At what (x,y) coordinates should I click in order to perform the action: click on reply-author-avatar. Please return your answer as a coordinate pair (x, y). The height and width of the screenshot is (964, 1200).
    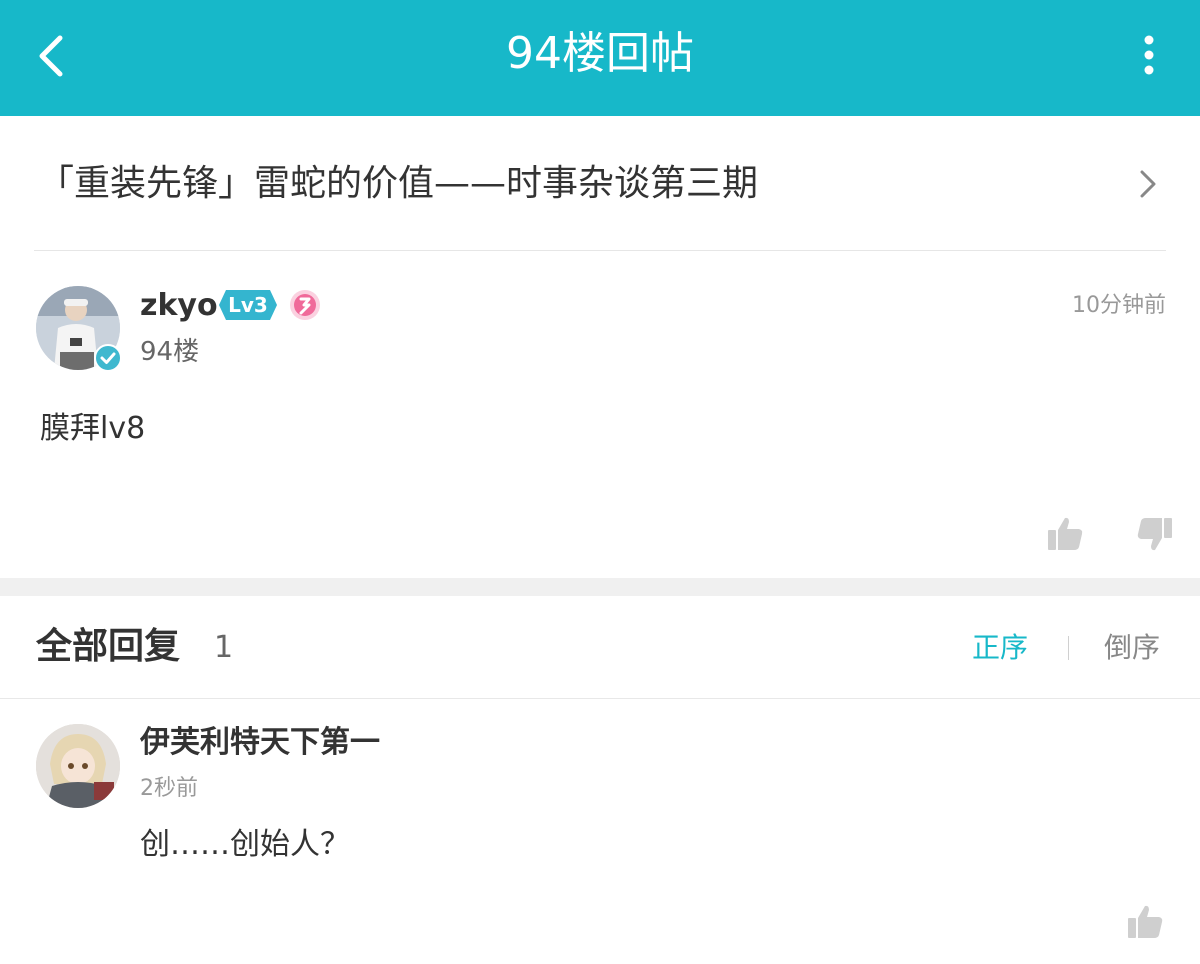
    Looking at the image, I should click on (78, 766).